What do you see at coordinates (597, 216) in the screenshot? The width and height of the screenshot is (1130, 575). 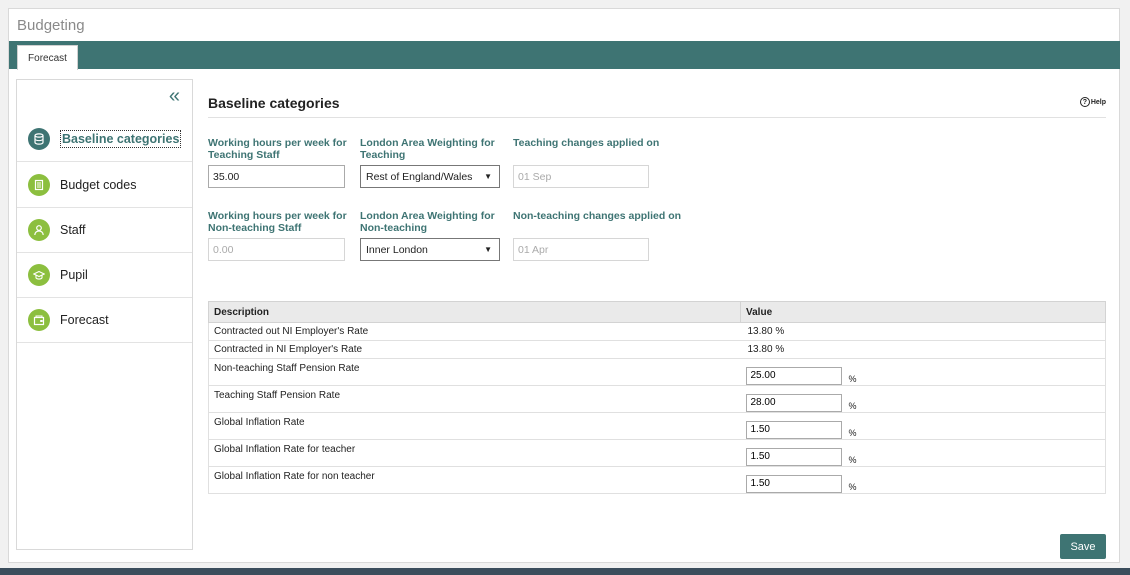 I see `nonteaching-changes-label: Non-teaching changes applied on` at bounding box center [597, 216].